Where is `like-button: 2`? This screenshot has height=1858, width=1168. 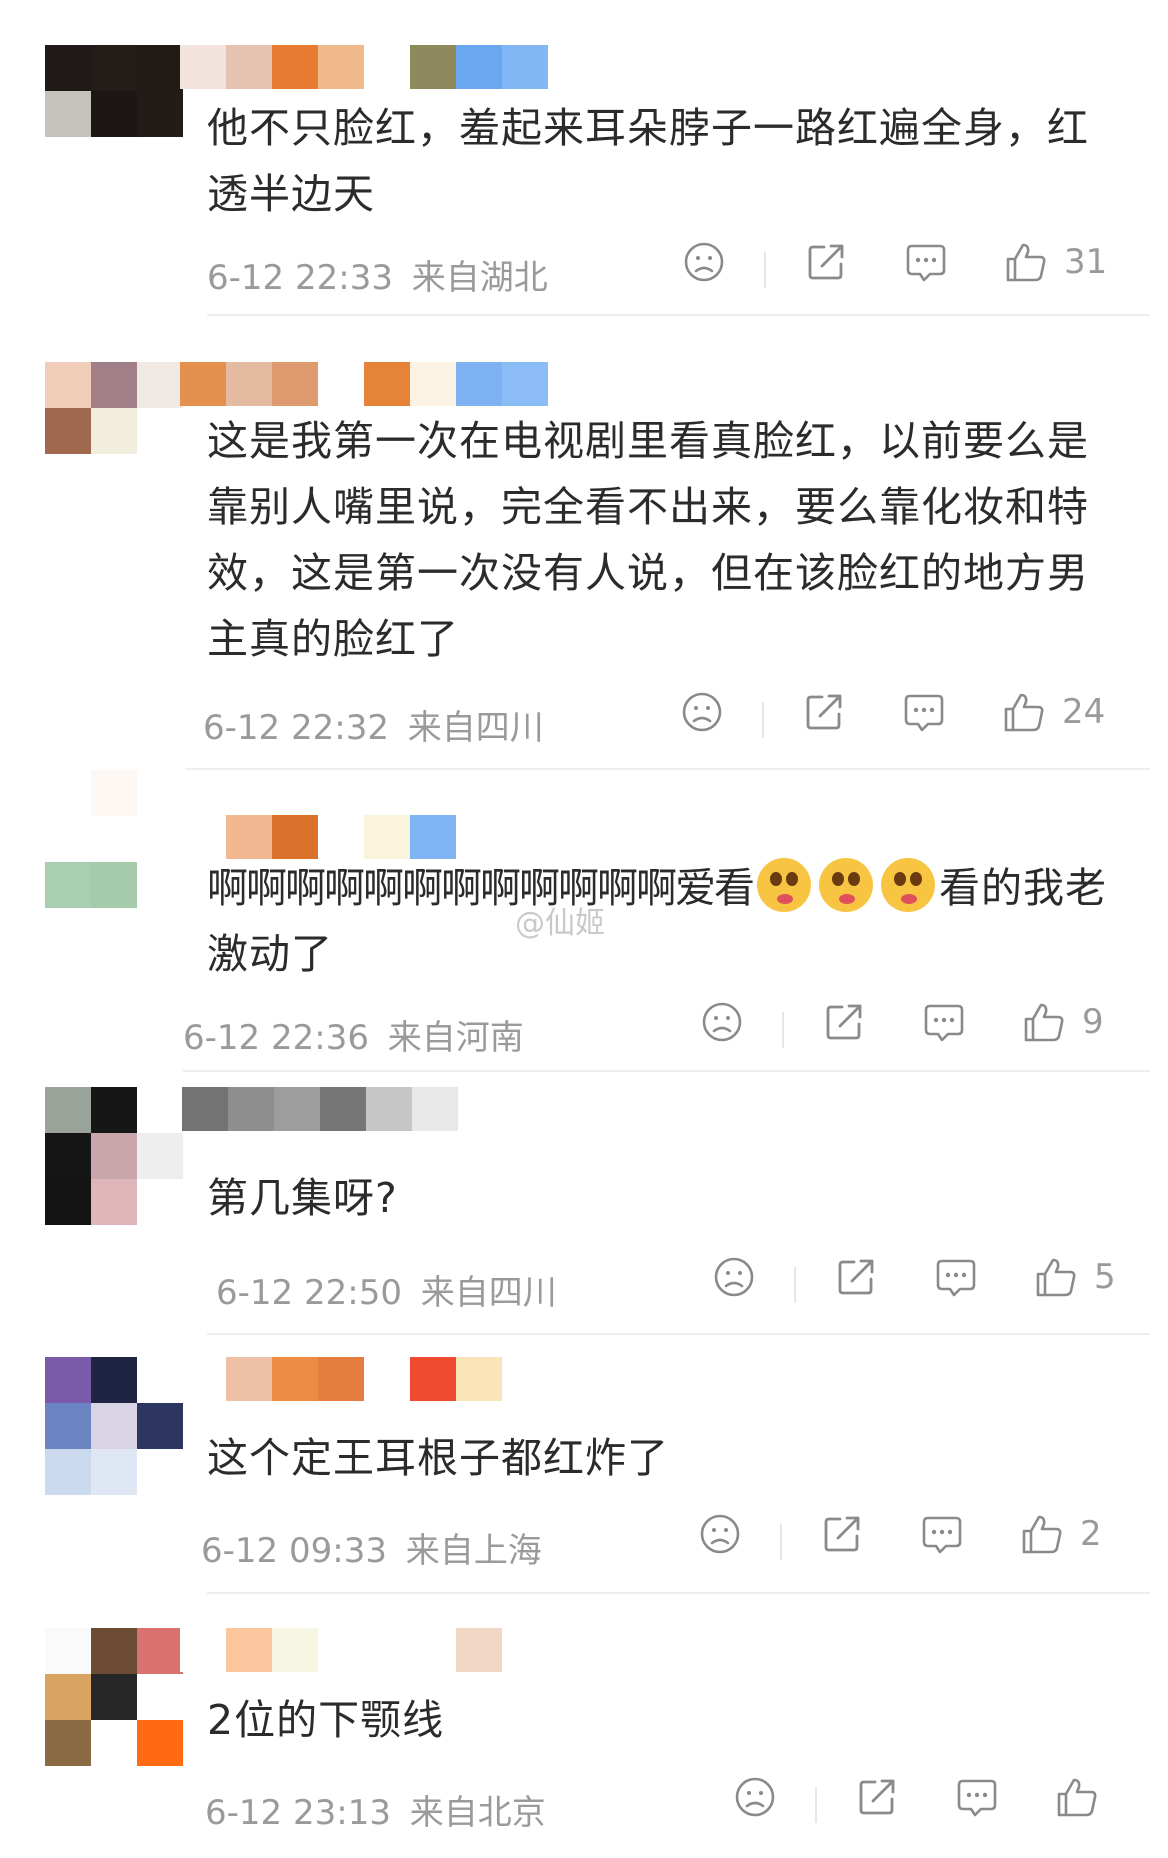
like-button: 2 is located at coordinates (1061, 1534).